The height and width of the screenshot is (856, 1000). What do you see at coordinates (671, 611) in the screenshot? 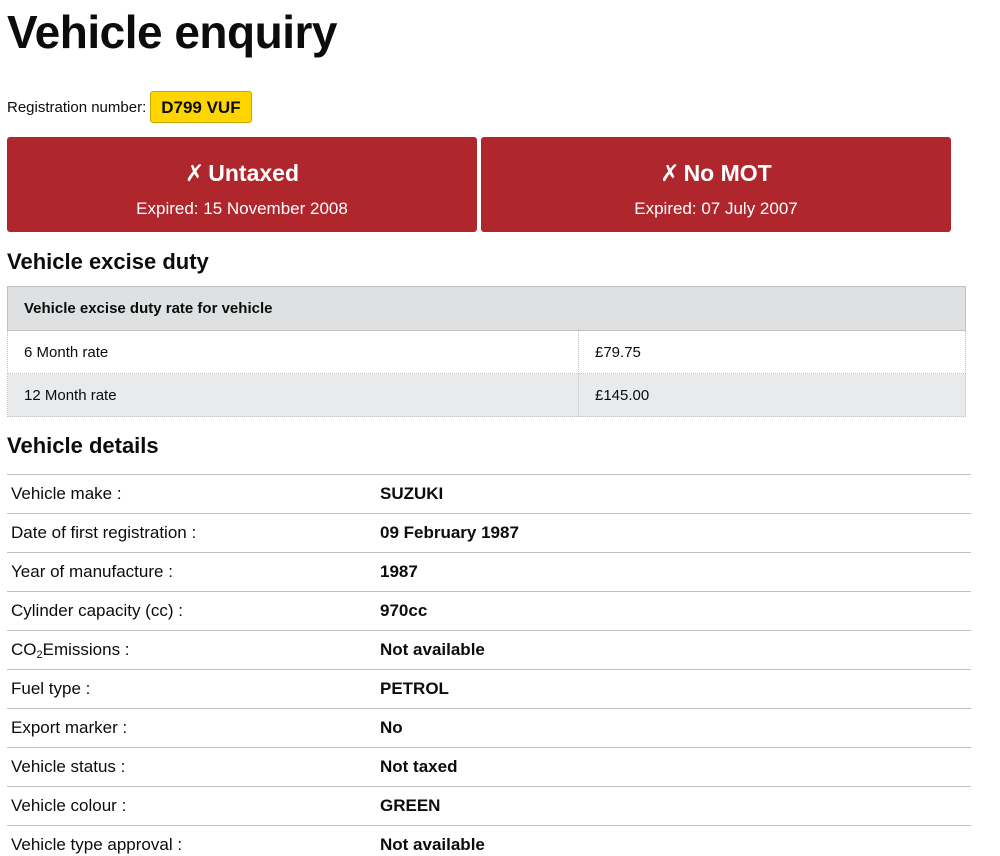
I see `detail-value: 970cc` at bounding box center [671, 611].